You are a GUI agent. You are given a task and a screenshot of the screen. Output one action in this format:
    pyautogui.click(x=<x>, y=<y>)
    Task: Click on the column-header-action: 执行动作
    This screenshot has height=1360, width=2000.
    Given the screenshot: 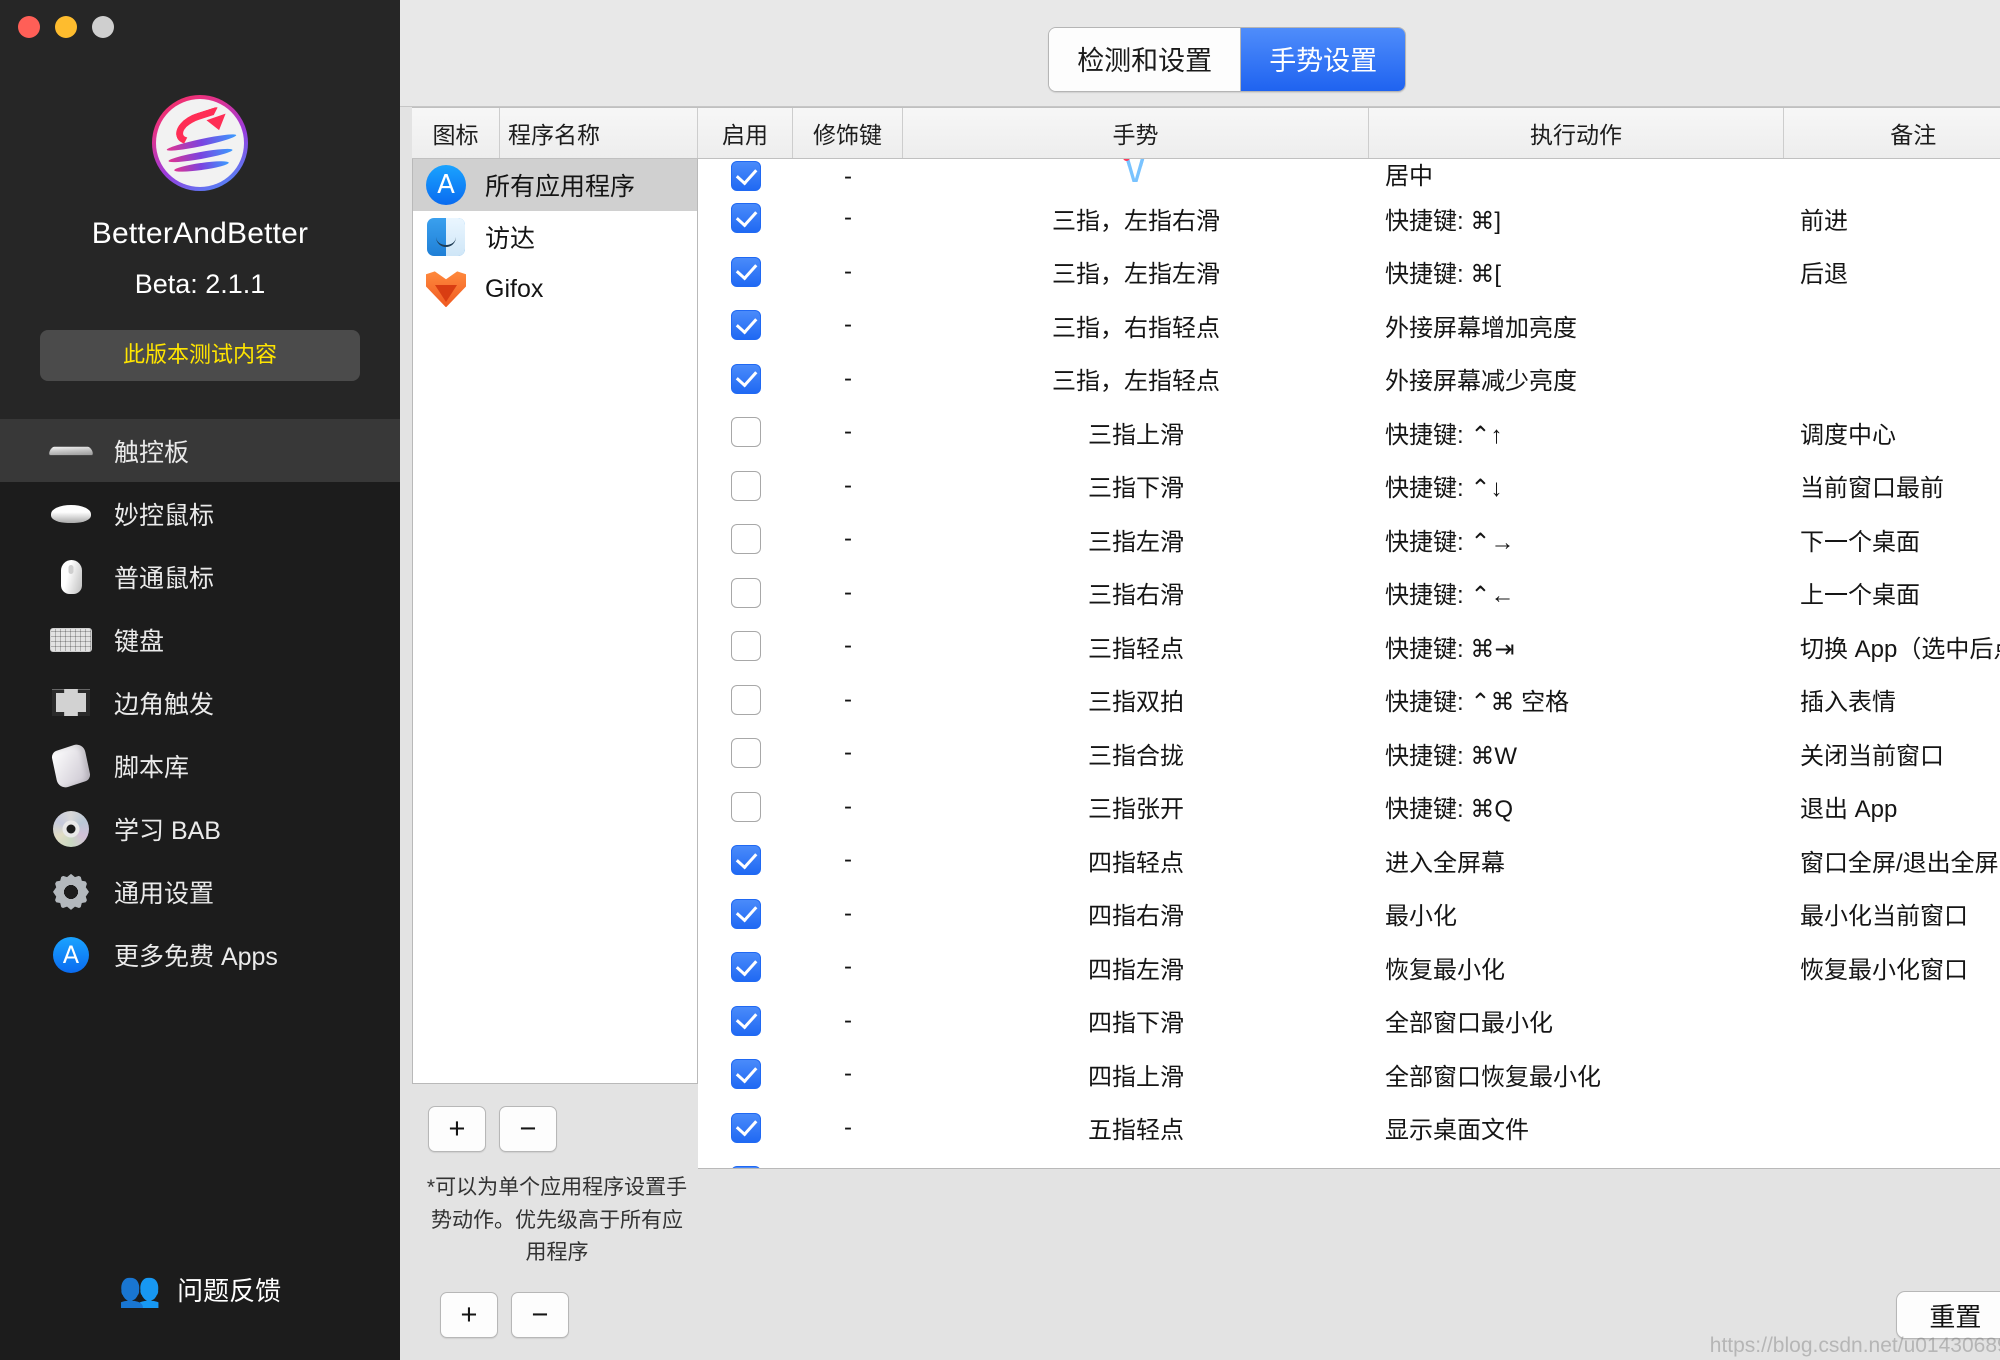 What is the action you would take?
    pyautogui.click(x=1576, y=133)
    